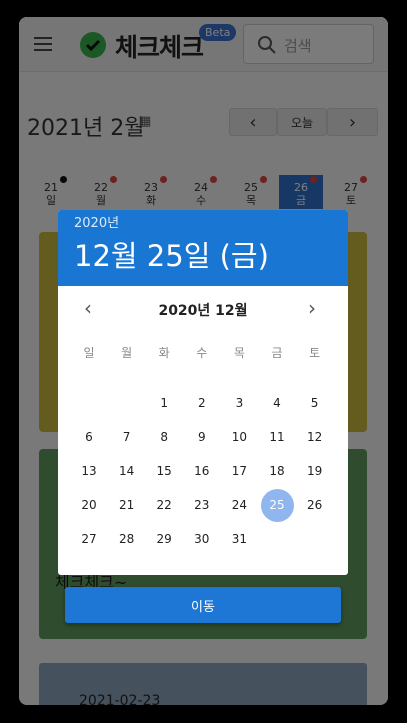 The image size is (407, 723). I want to click on calendar-day: 17, so click(239, 471).